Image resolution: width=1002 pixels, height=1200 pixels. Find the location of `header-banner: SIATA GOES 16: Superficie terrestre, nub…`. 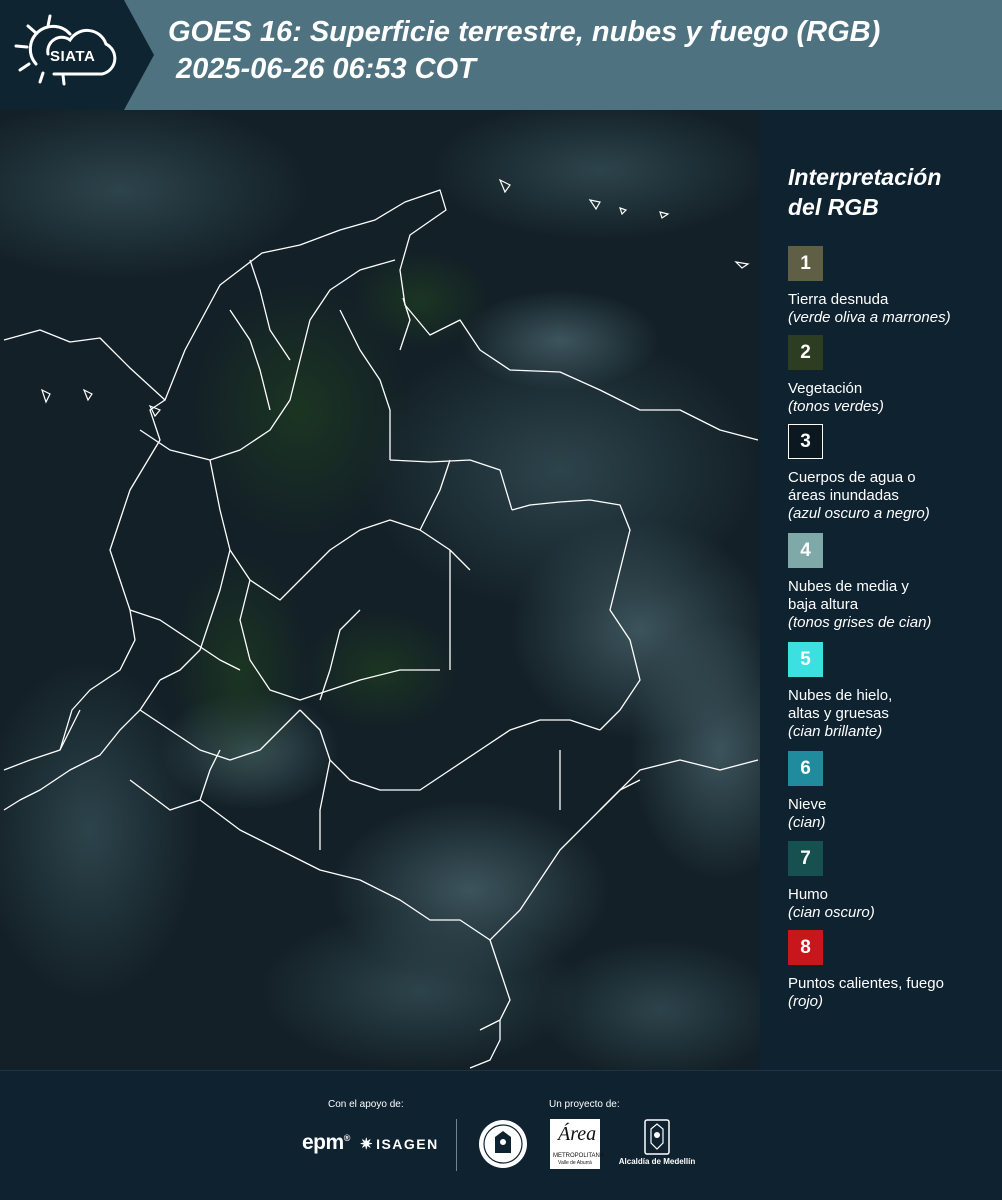

header-banner: SIATA GOES 16: Superficie terrestre, nub… is located at coordinates (501, 55).